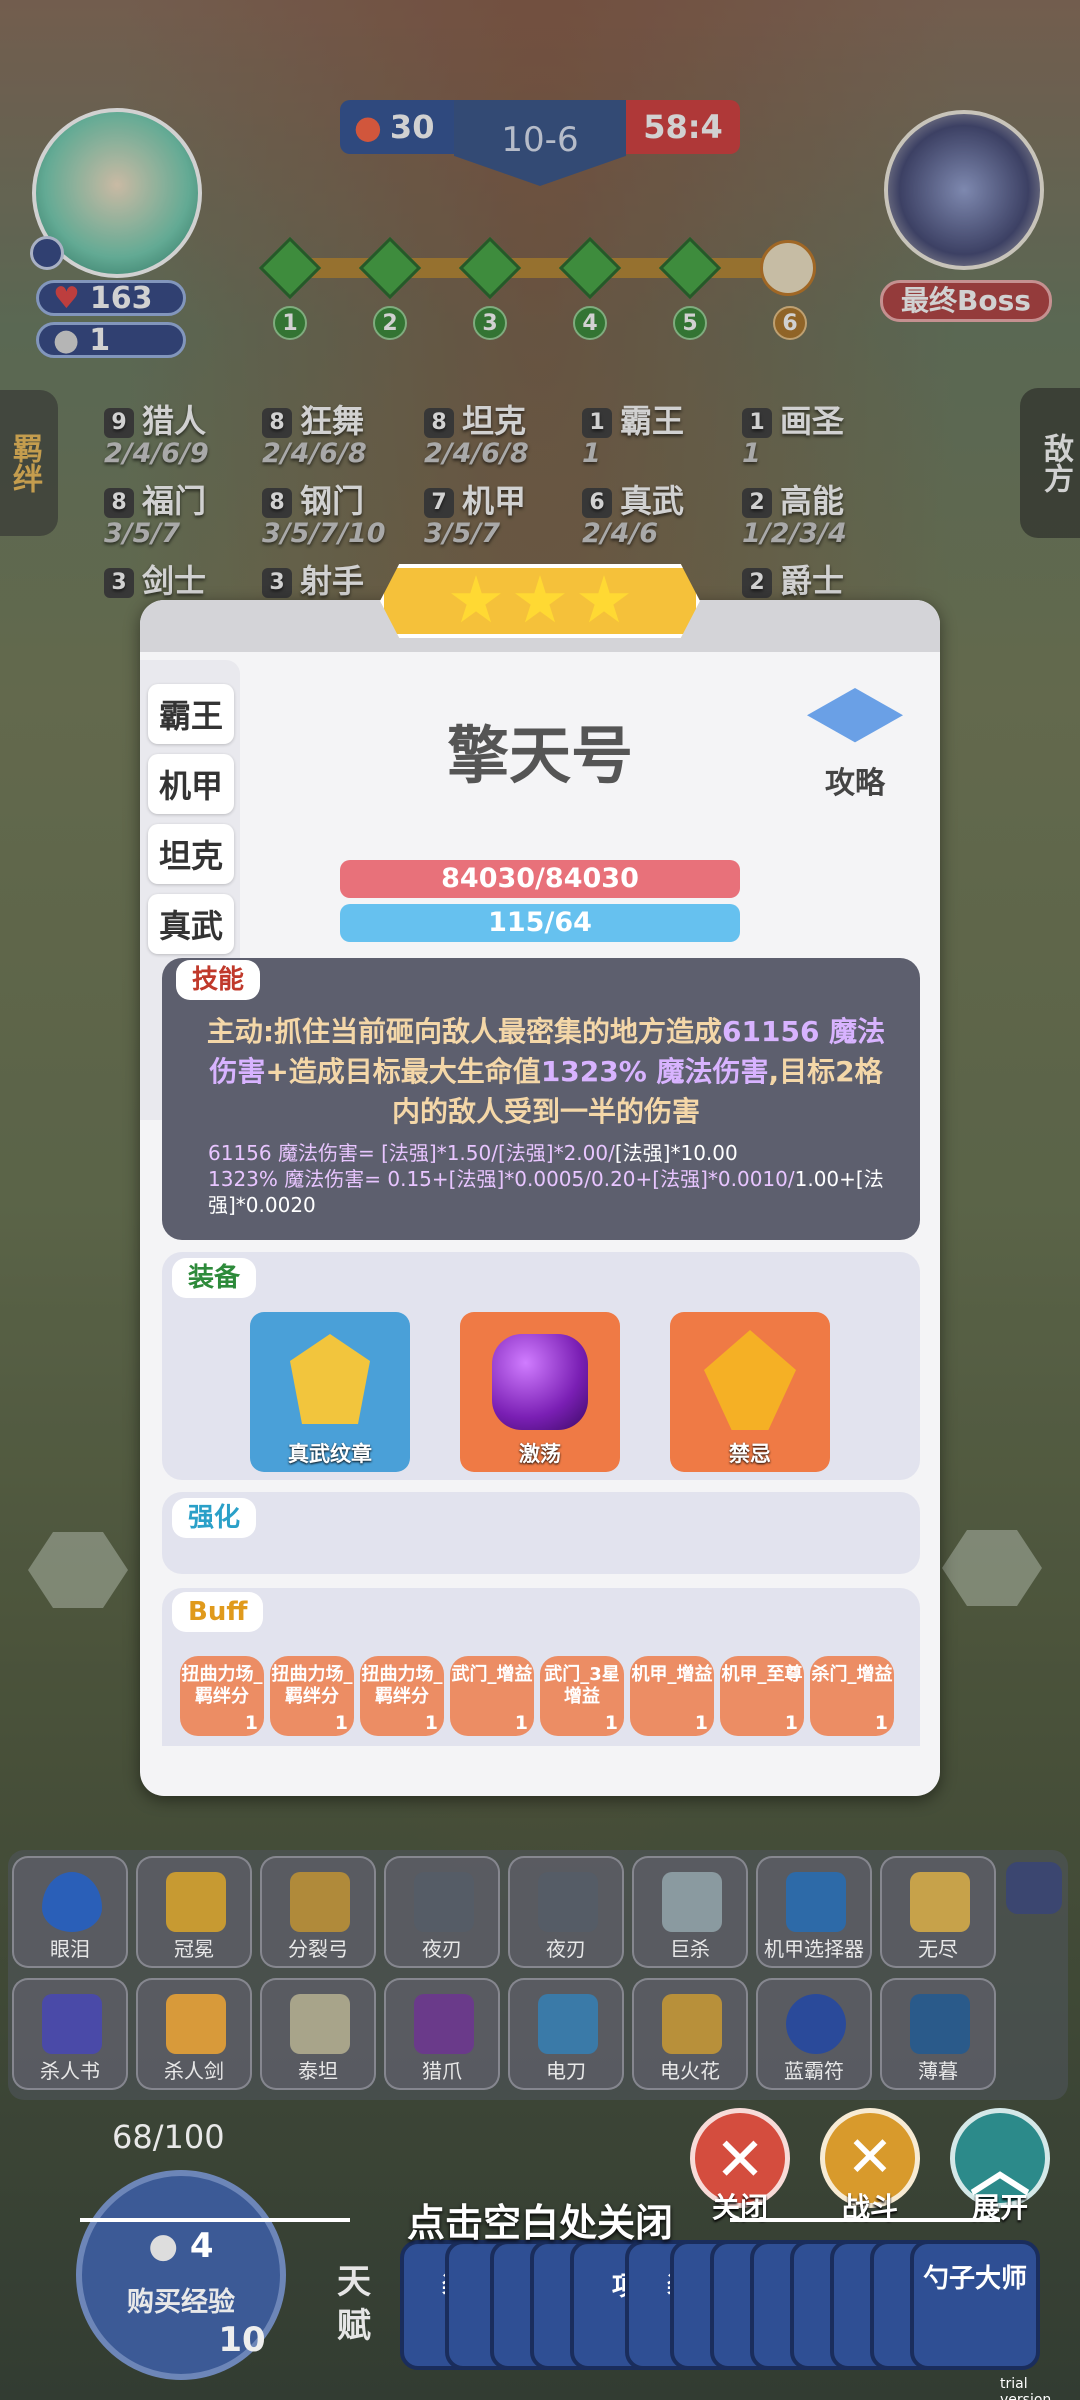 The image size is (1080, 2400). Describe the element at coordinates (540, 1382) in the screenshot. I see `orb-icon` at that location.